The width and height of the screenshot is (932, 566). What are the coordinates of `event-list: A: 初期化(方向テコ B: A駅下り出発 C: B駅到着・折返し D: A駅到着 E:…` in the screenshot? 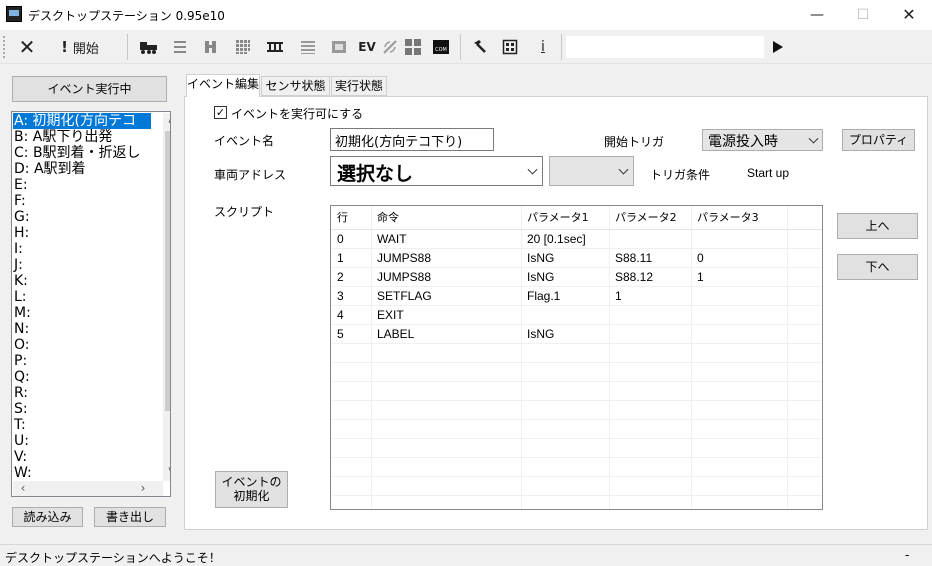 It's located at (91, 304).